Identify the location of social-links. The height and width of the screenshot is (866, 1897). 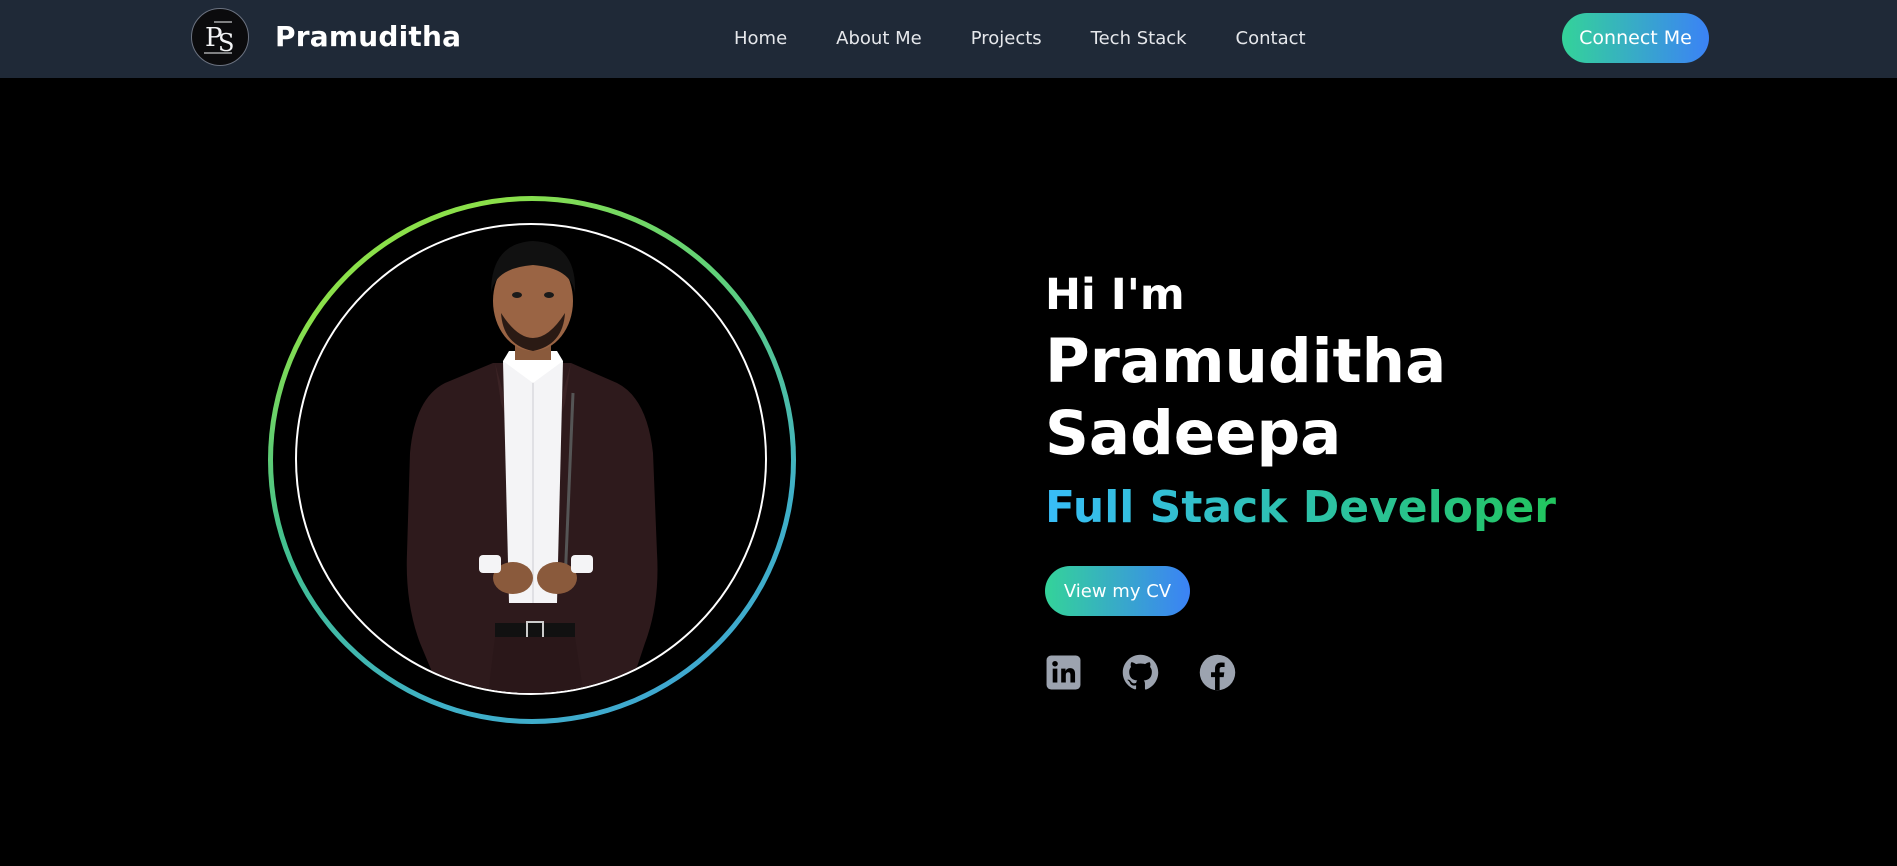
(1395, 672).